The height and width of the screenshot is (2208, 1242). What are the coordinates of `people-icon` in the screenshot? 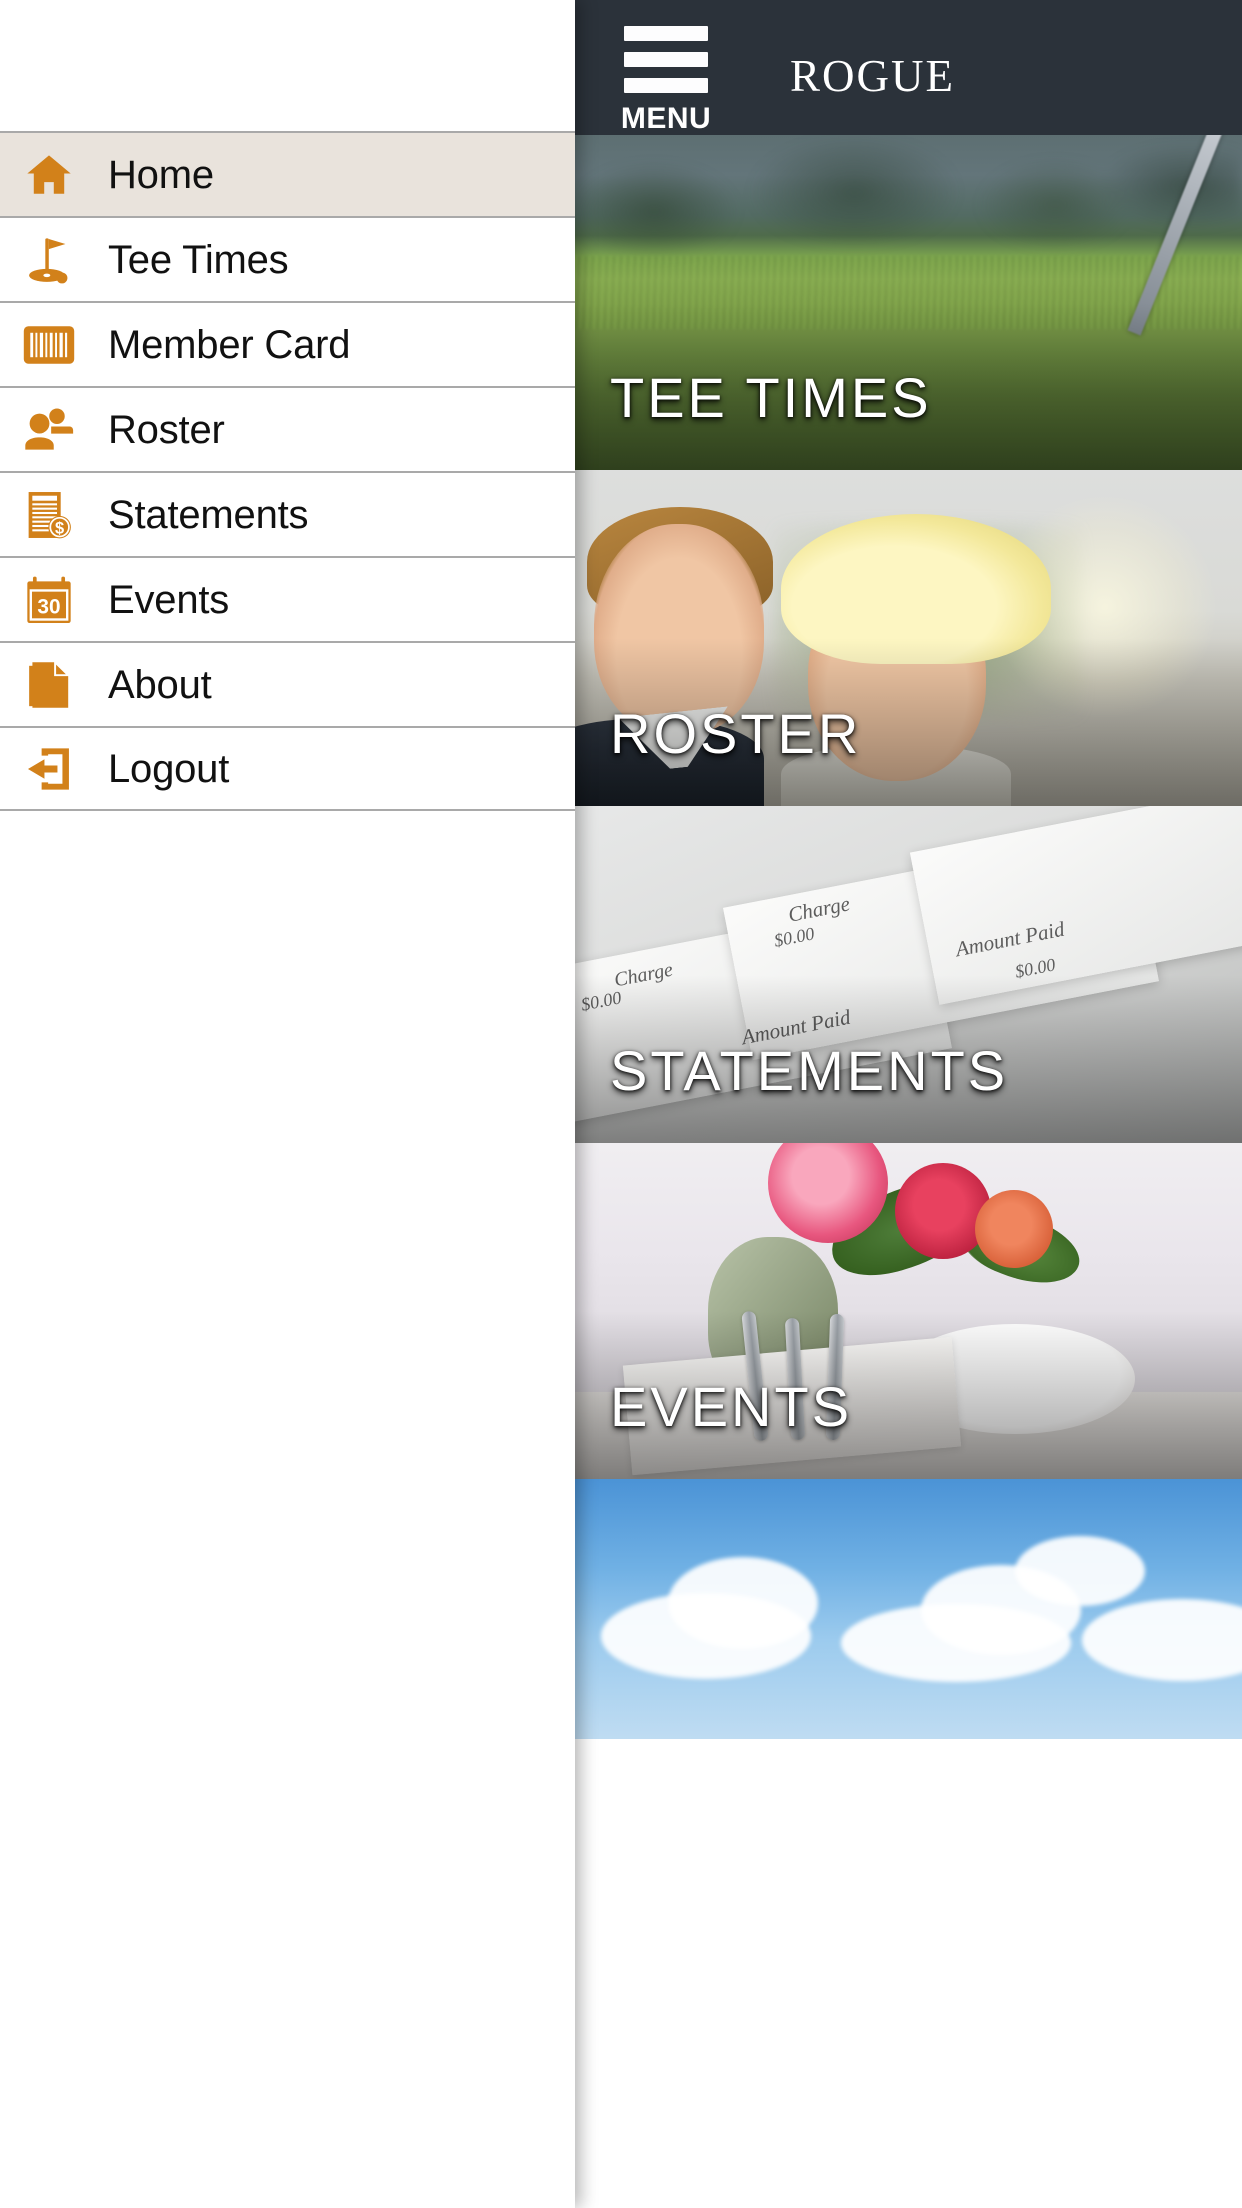 It's located at (49, 430).